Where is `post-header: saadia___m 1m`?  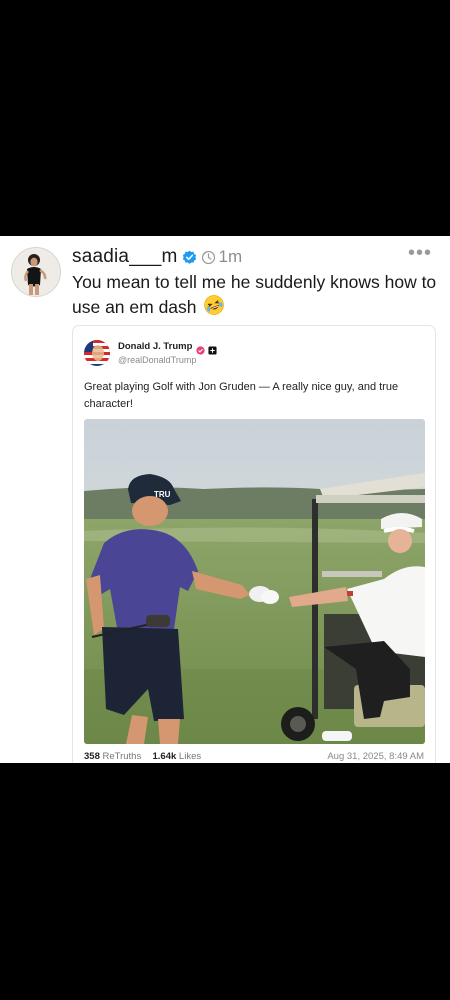
post-header: saadia___m 1m is located at coordinates (157, 257).